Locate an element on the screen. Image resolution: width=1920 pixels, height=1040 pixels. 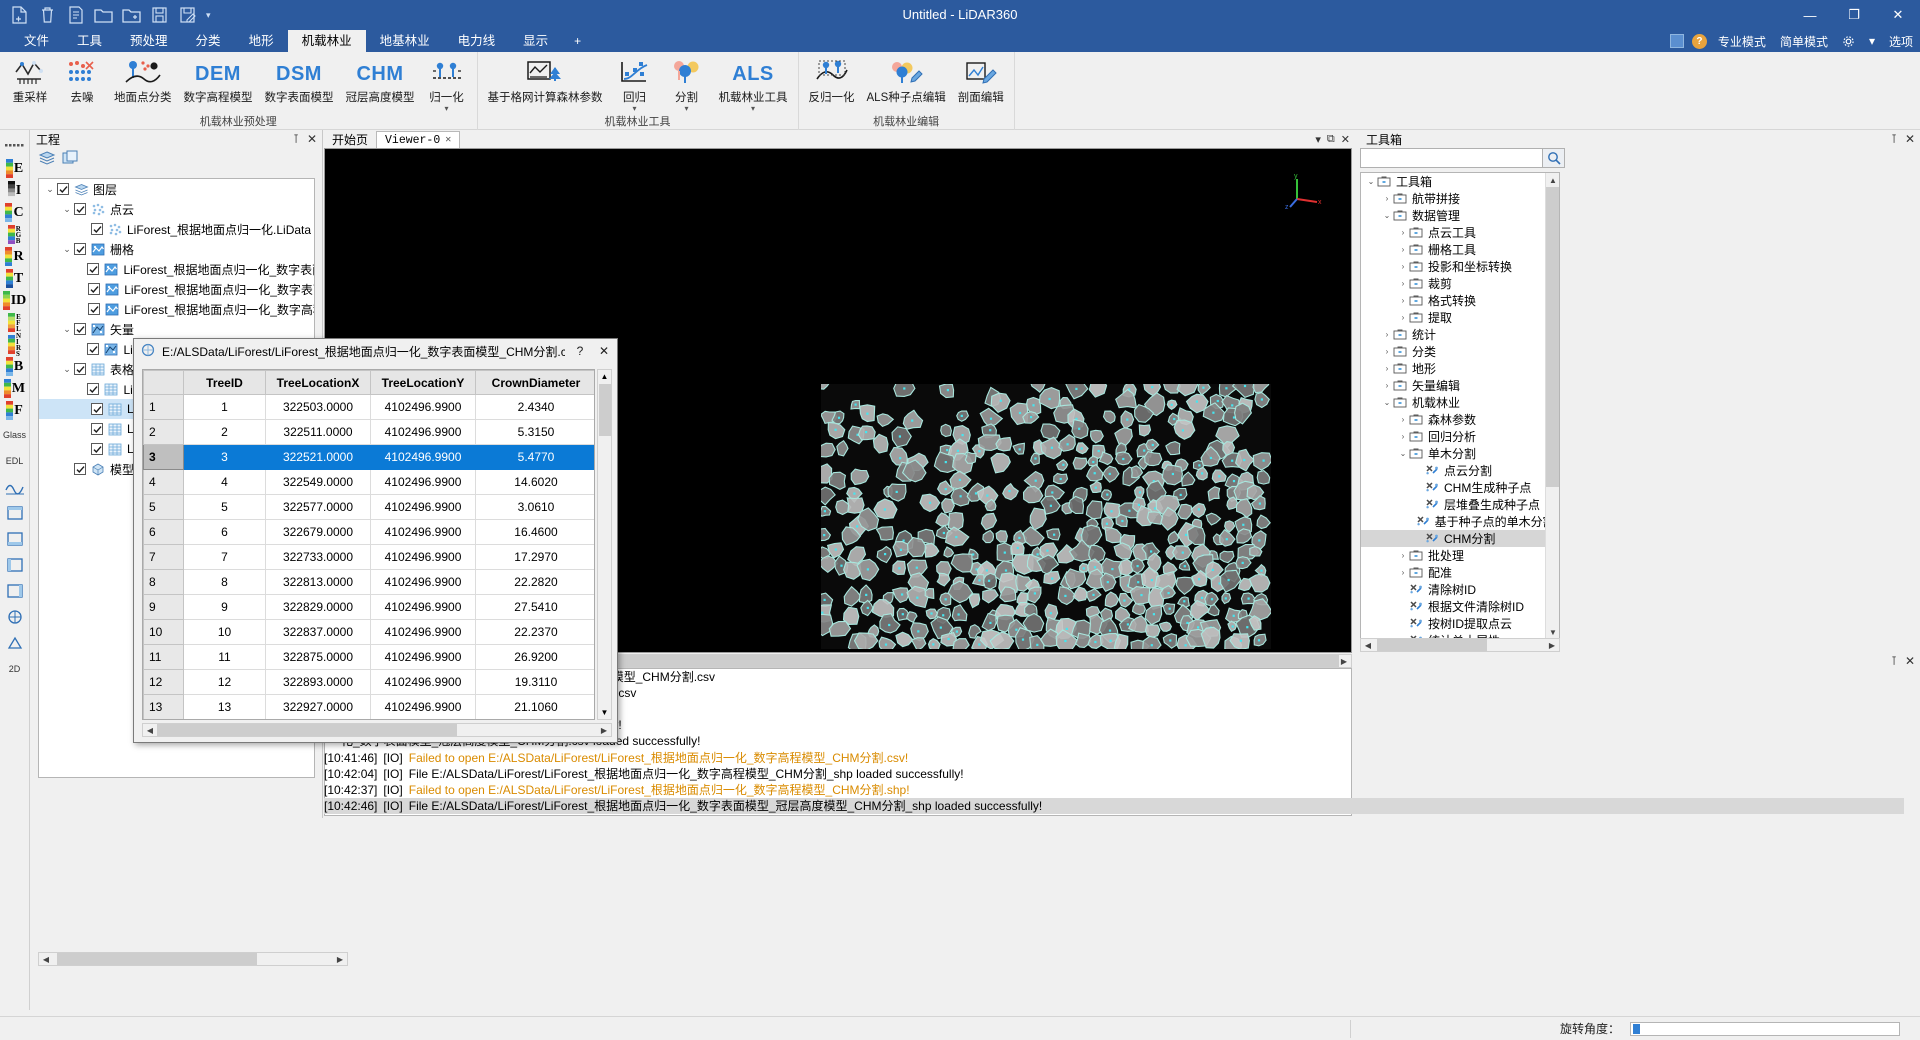
csv-hscrollbar: ◀ ▶ is located at coordinates (377, 730).